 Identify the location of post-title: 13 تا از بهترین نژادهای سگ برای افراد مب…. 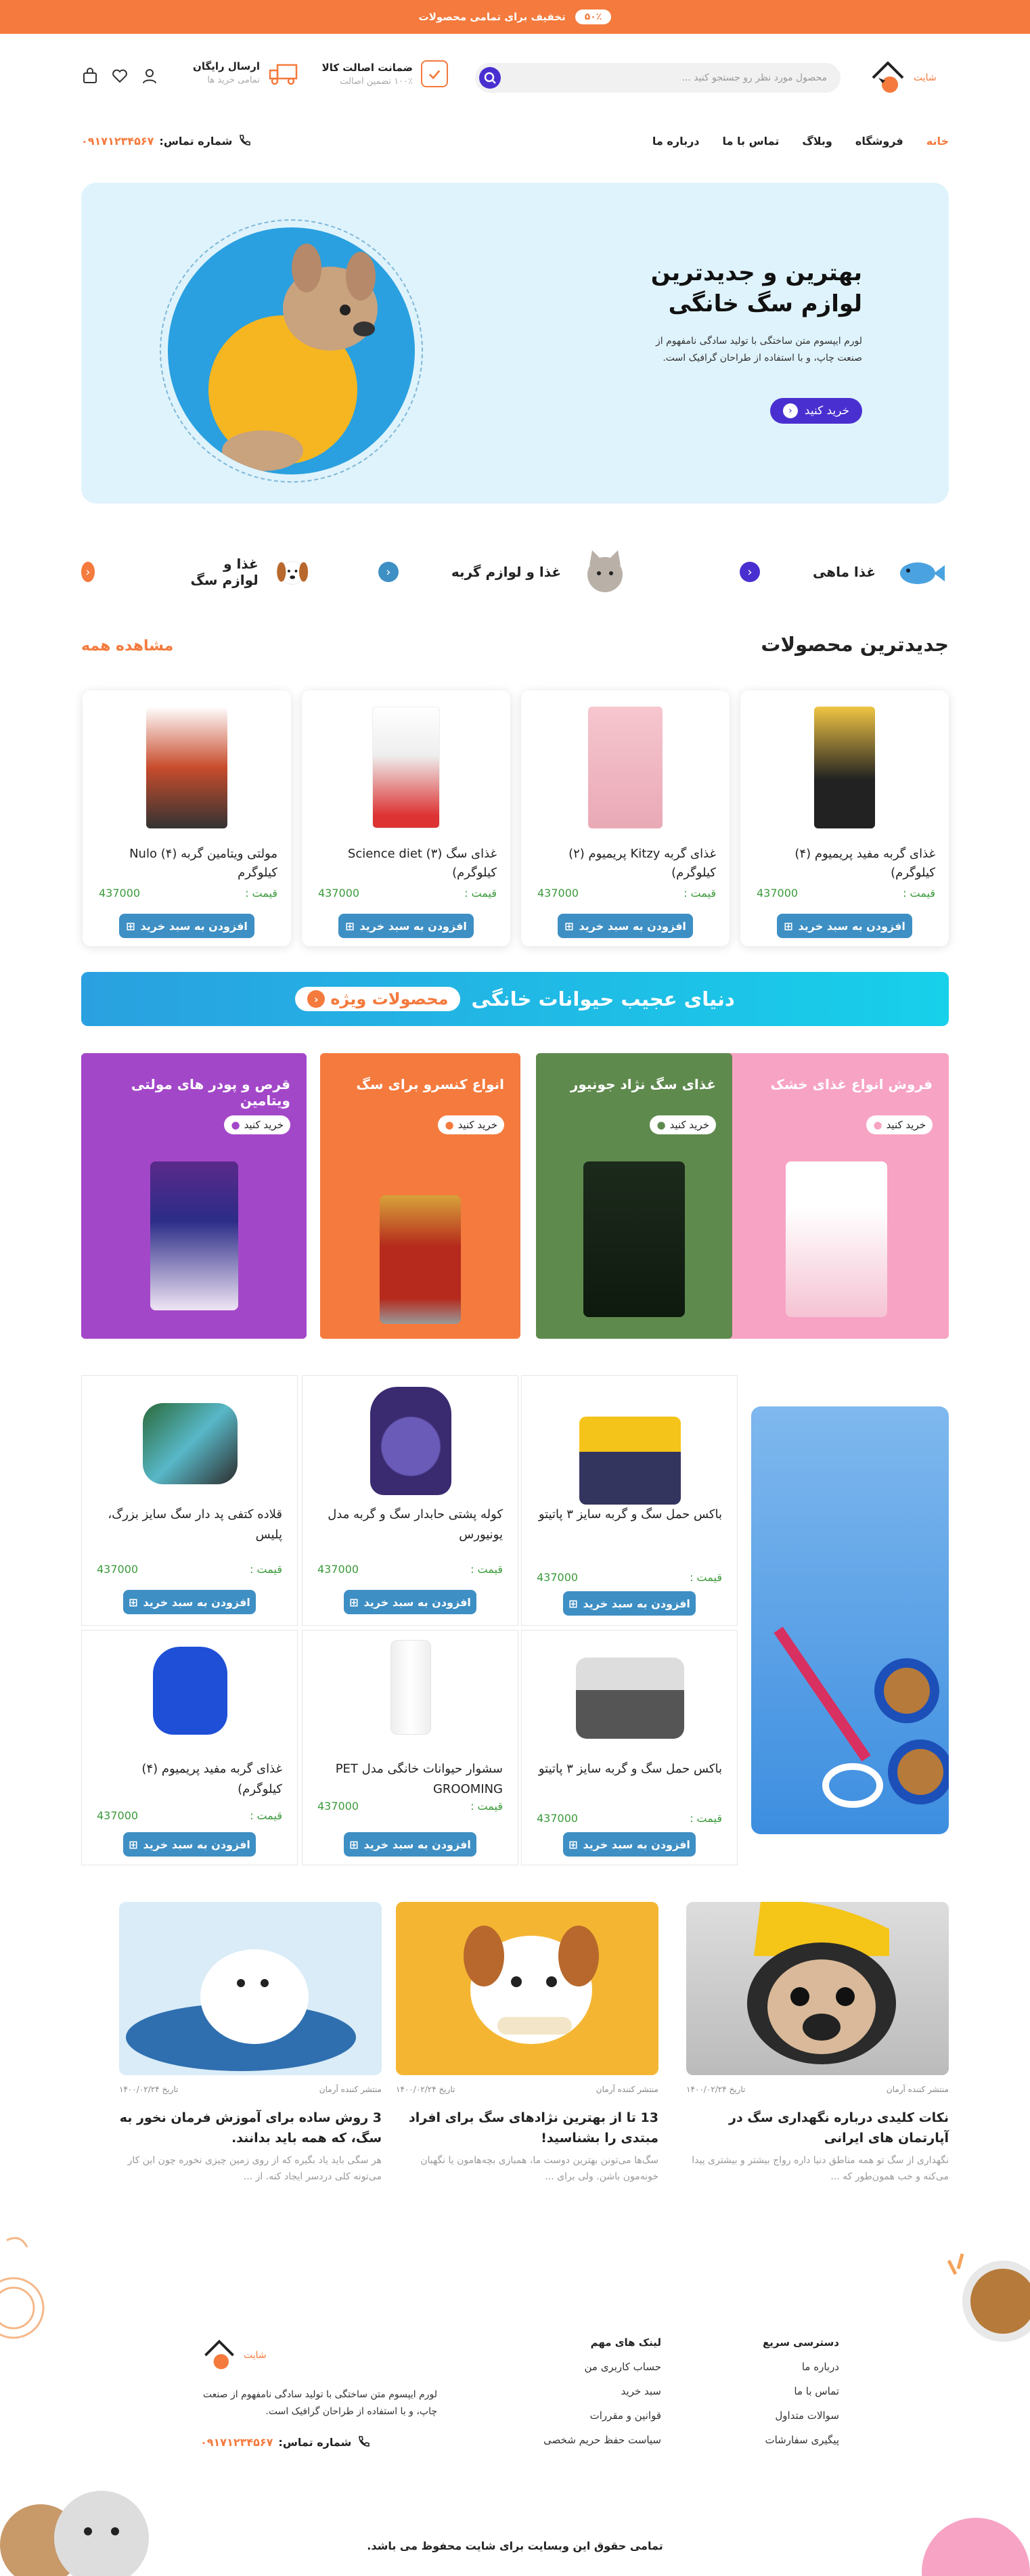
(527, 2128).